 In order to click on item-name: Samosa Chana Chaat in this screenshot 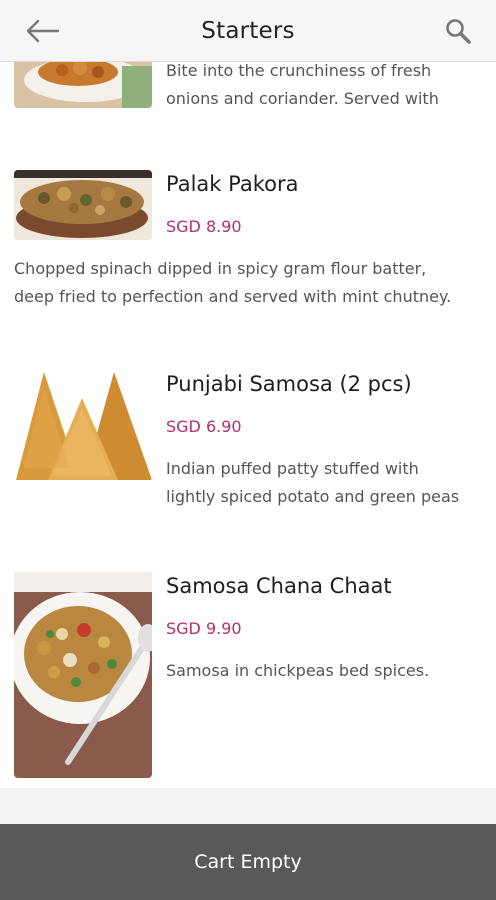, I will do `click(279, 586)`.